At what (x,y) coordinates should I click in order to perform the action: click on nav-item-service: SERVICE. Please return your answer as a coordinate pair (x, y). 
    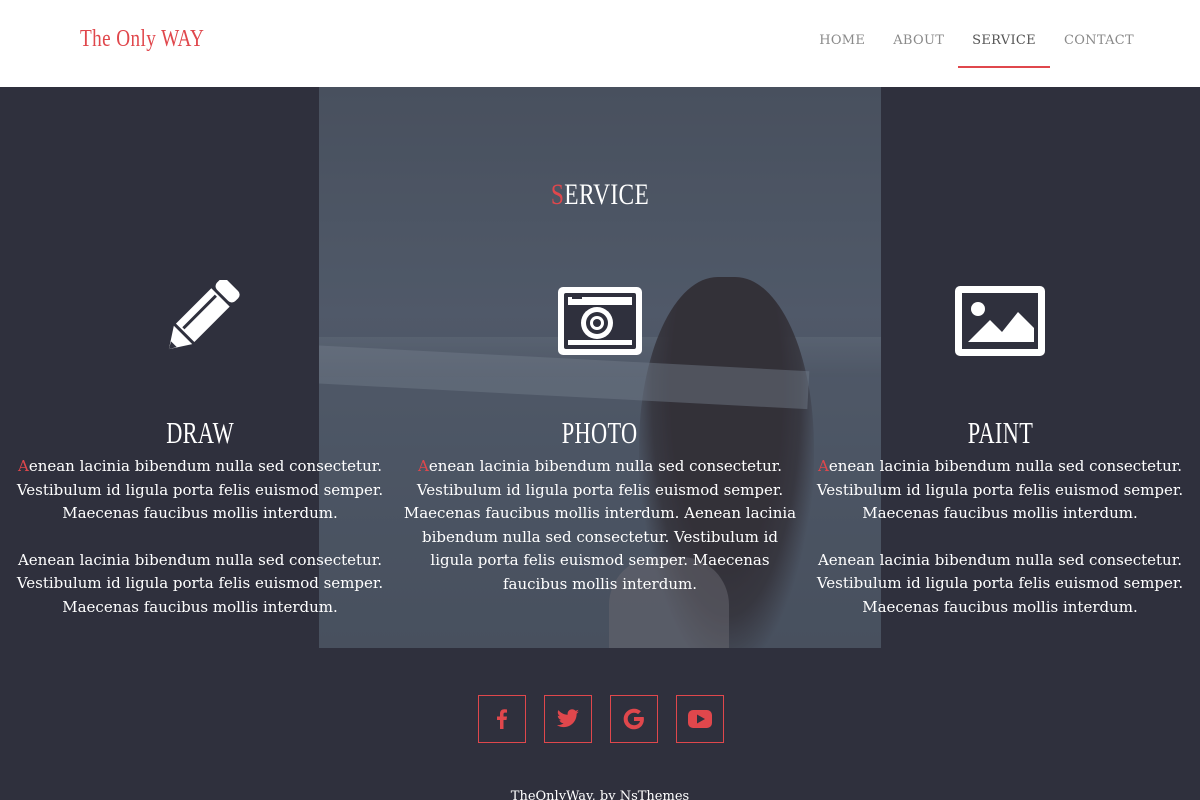
    Looking at the image, I should click on (1004, 43).